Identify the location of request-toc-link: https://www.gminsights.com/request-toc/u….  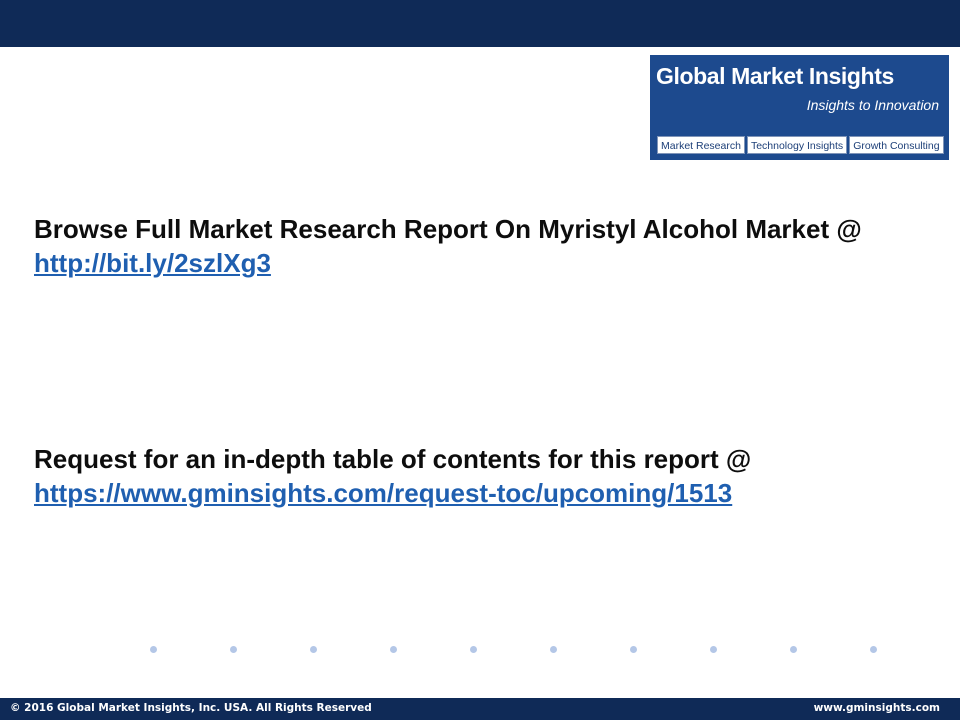
(383, 493).